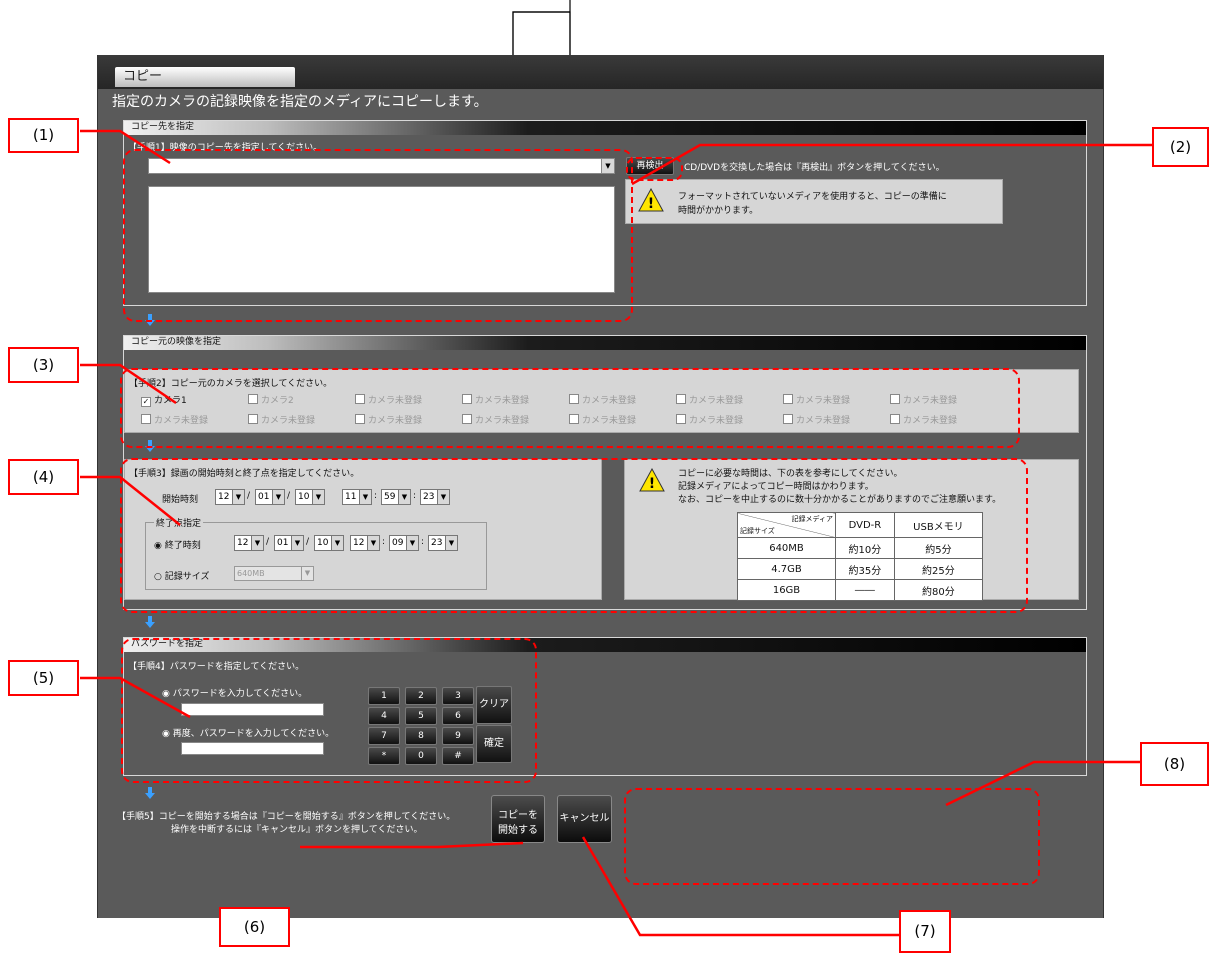  Describe the element at coordinates (1174, 764) in the screenshot. I see `callout-8: (8)` at that location.